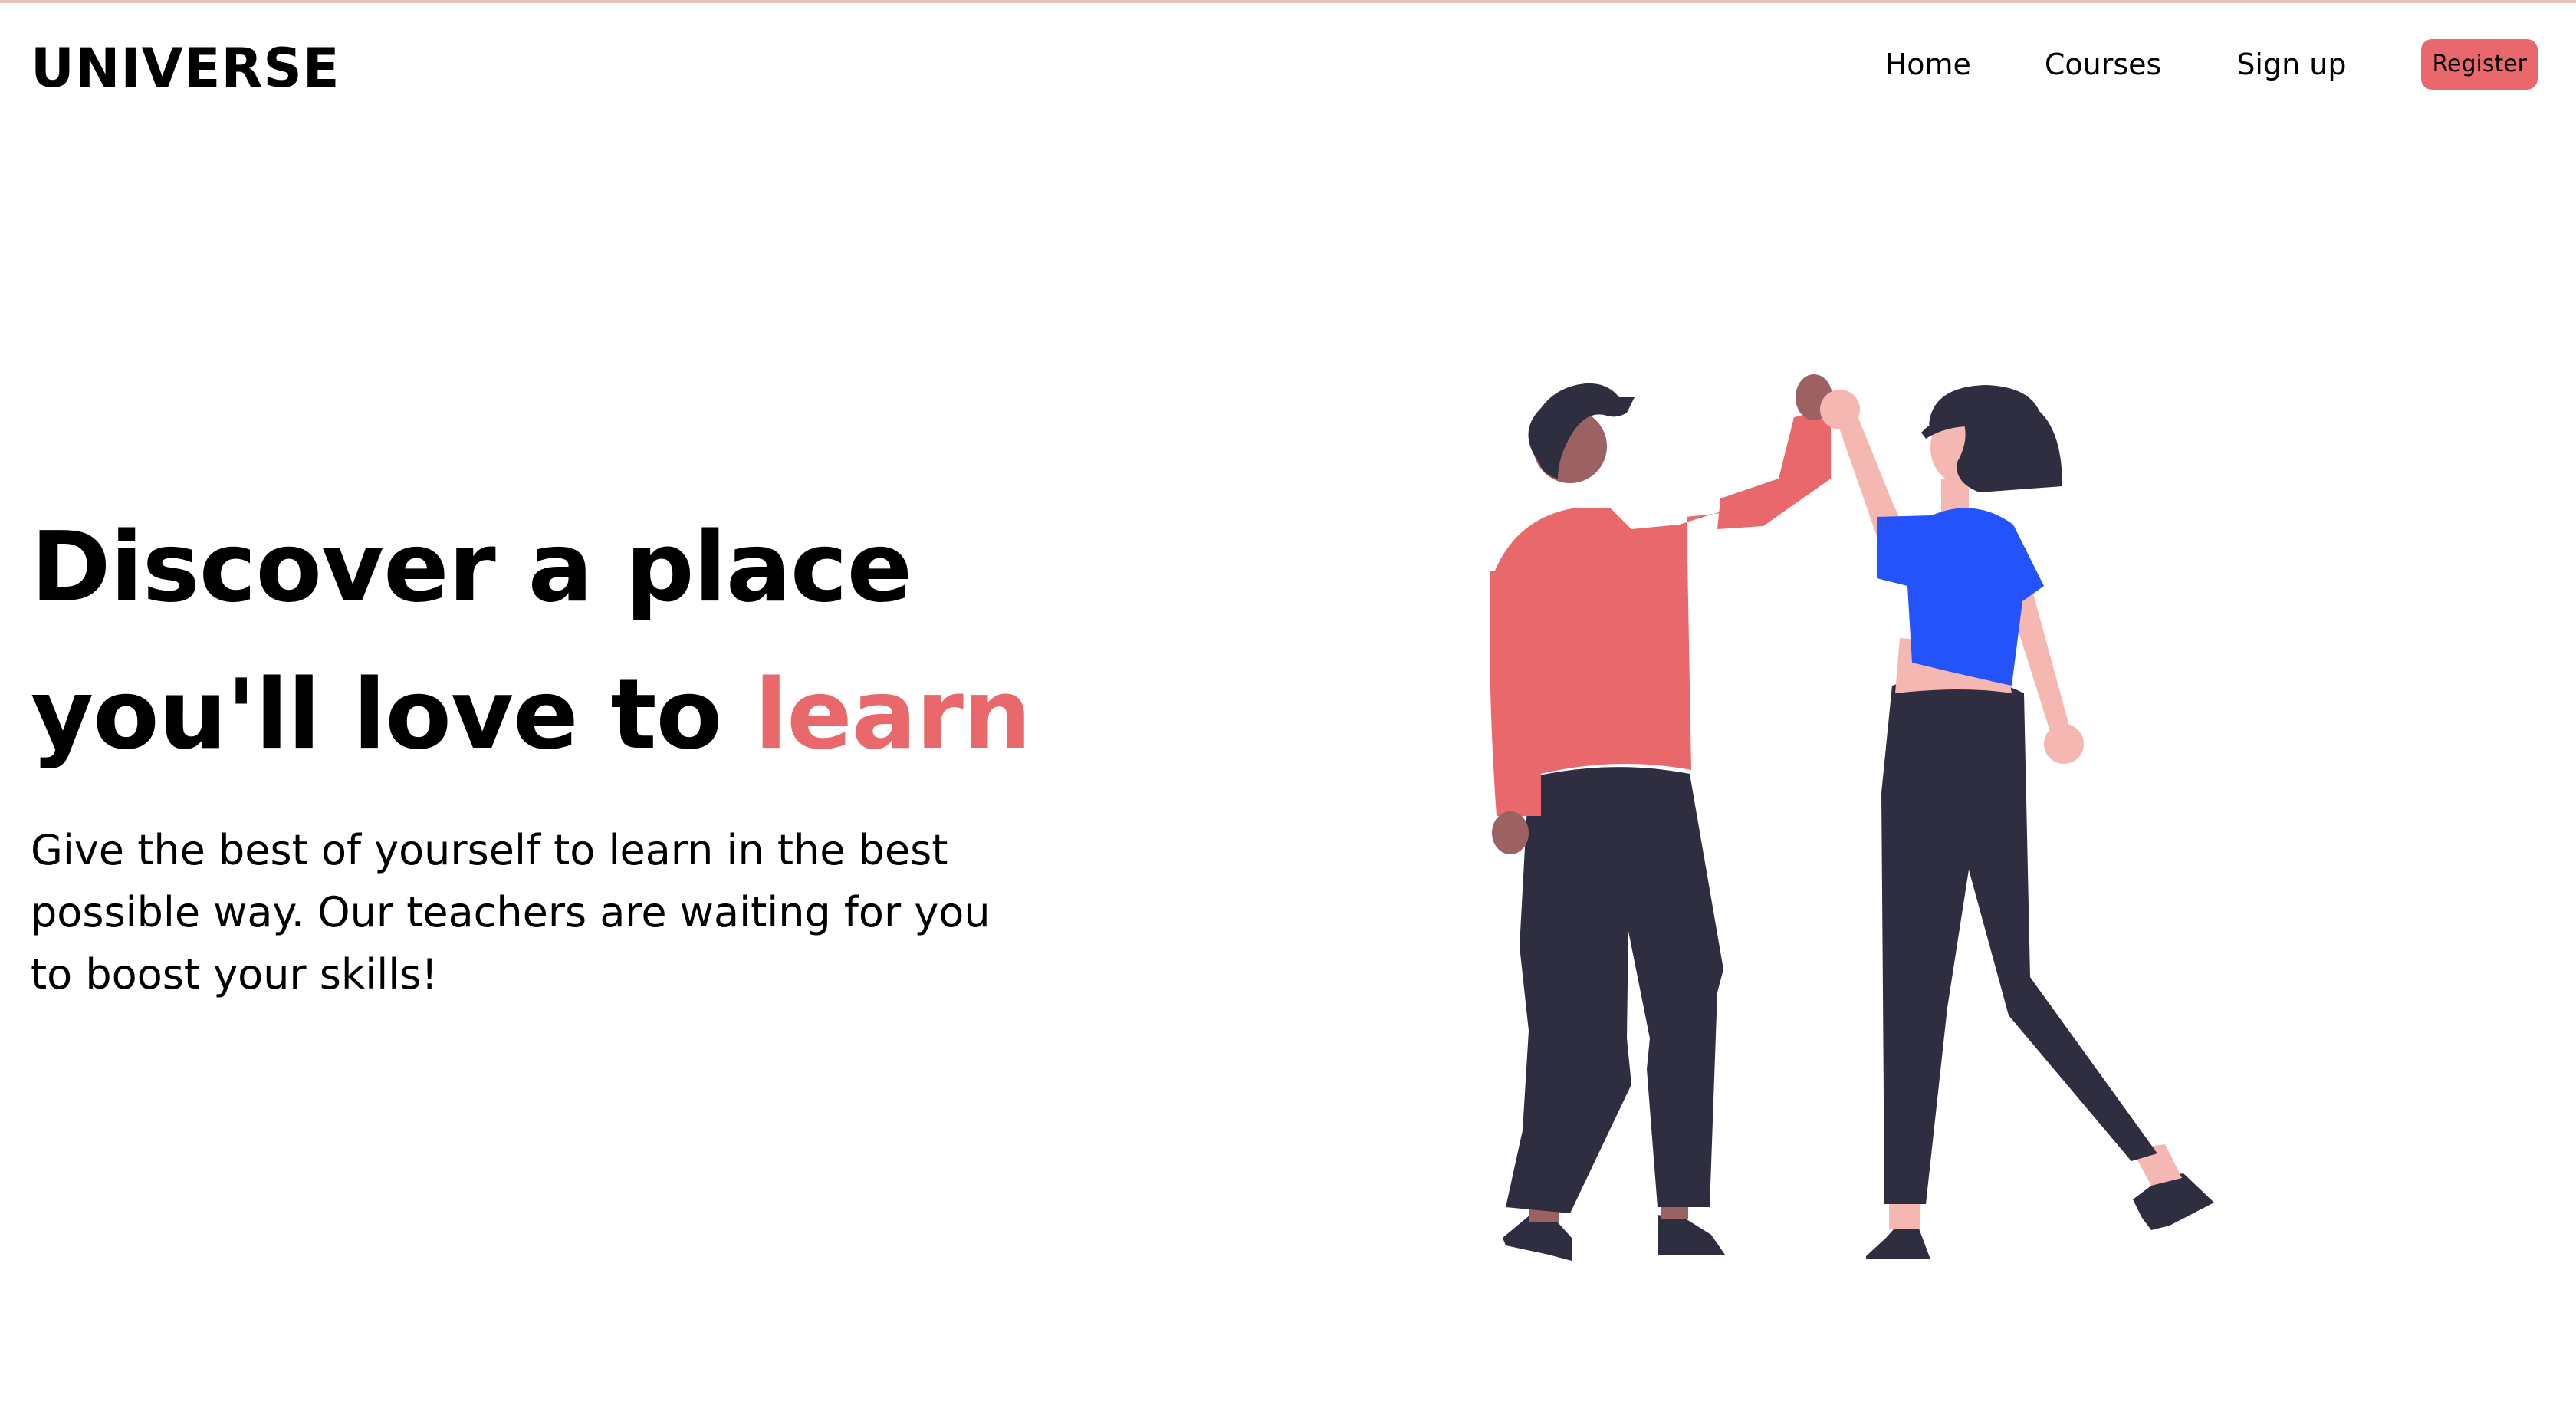  I want to click on woman-right-hand, so click(2064, 744).